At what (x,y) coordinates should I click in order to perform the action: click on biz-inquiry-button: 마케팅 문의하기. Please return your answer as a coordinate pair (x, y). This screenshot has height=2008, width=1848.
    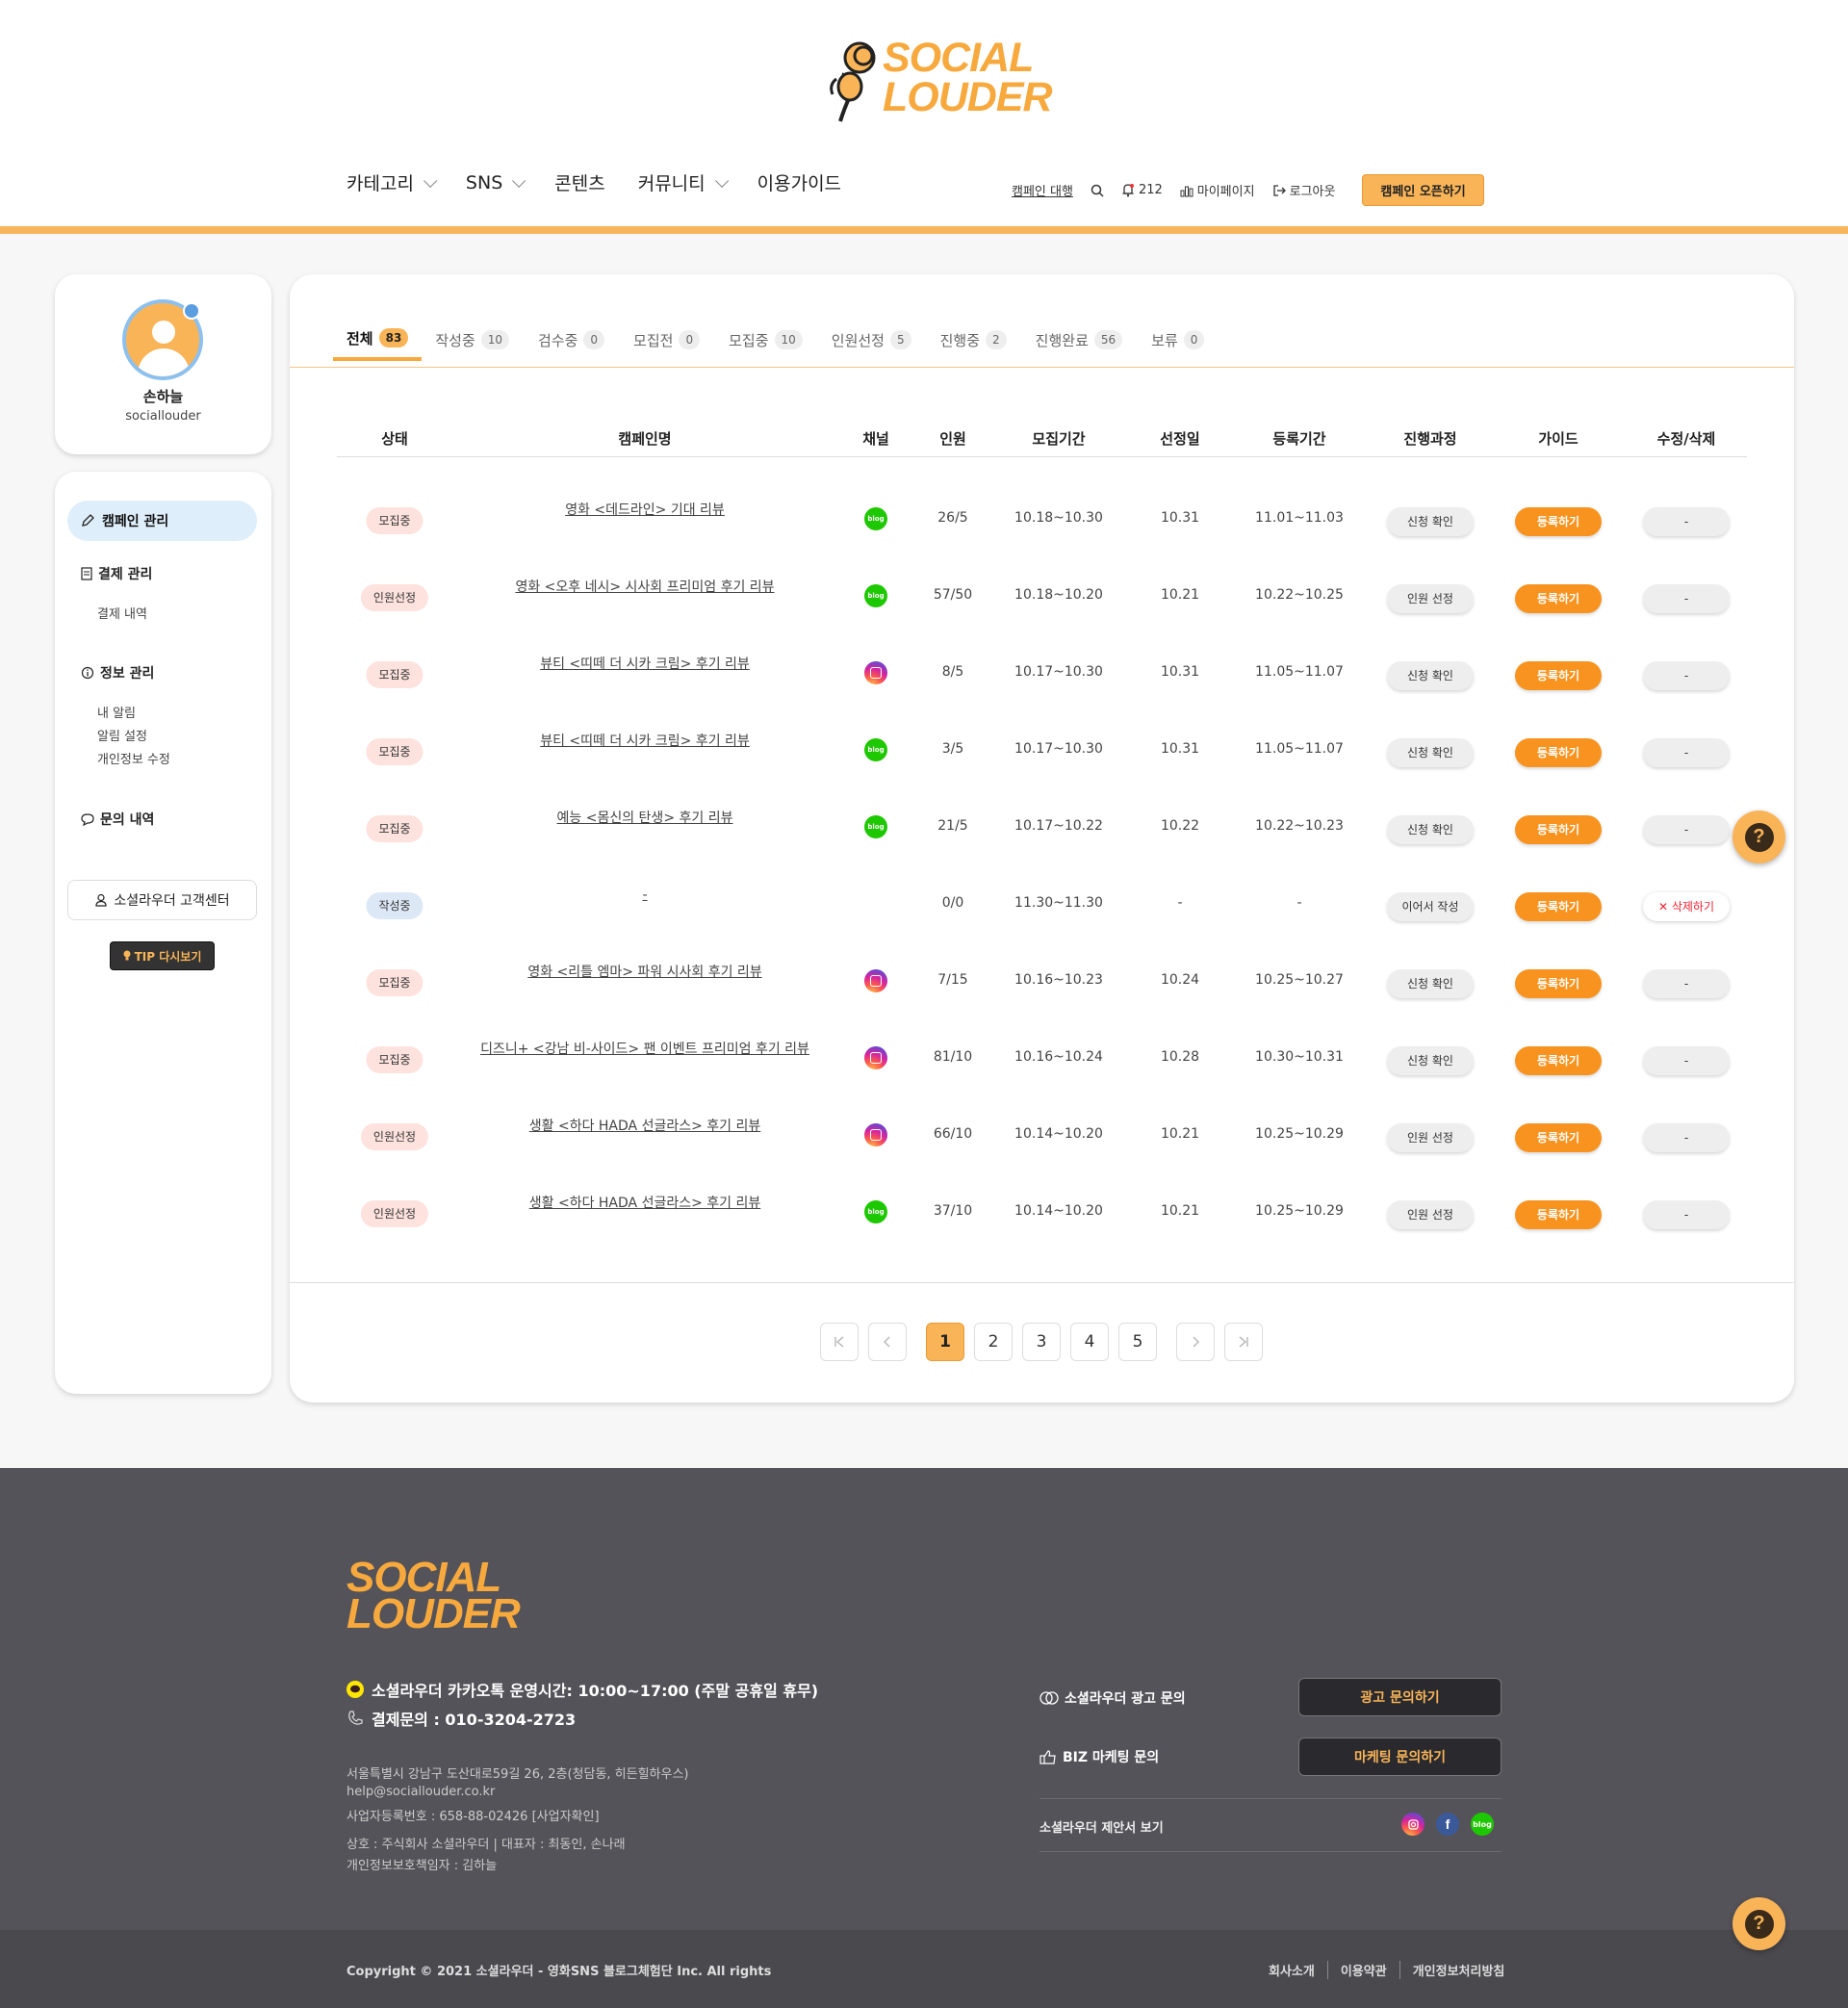
    Looking at the image, I should click on (1400, 1757).